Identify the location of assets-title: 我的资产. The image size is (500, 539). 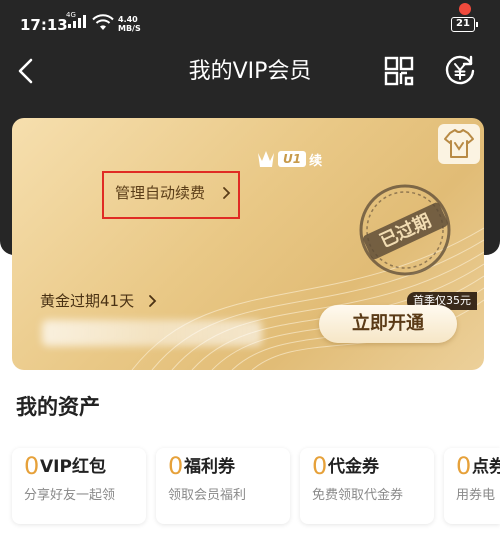
(58, 407).